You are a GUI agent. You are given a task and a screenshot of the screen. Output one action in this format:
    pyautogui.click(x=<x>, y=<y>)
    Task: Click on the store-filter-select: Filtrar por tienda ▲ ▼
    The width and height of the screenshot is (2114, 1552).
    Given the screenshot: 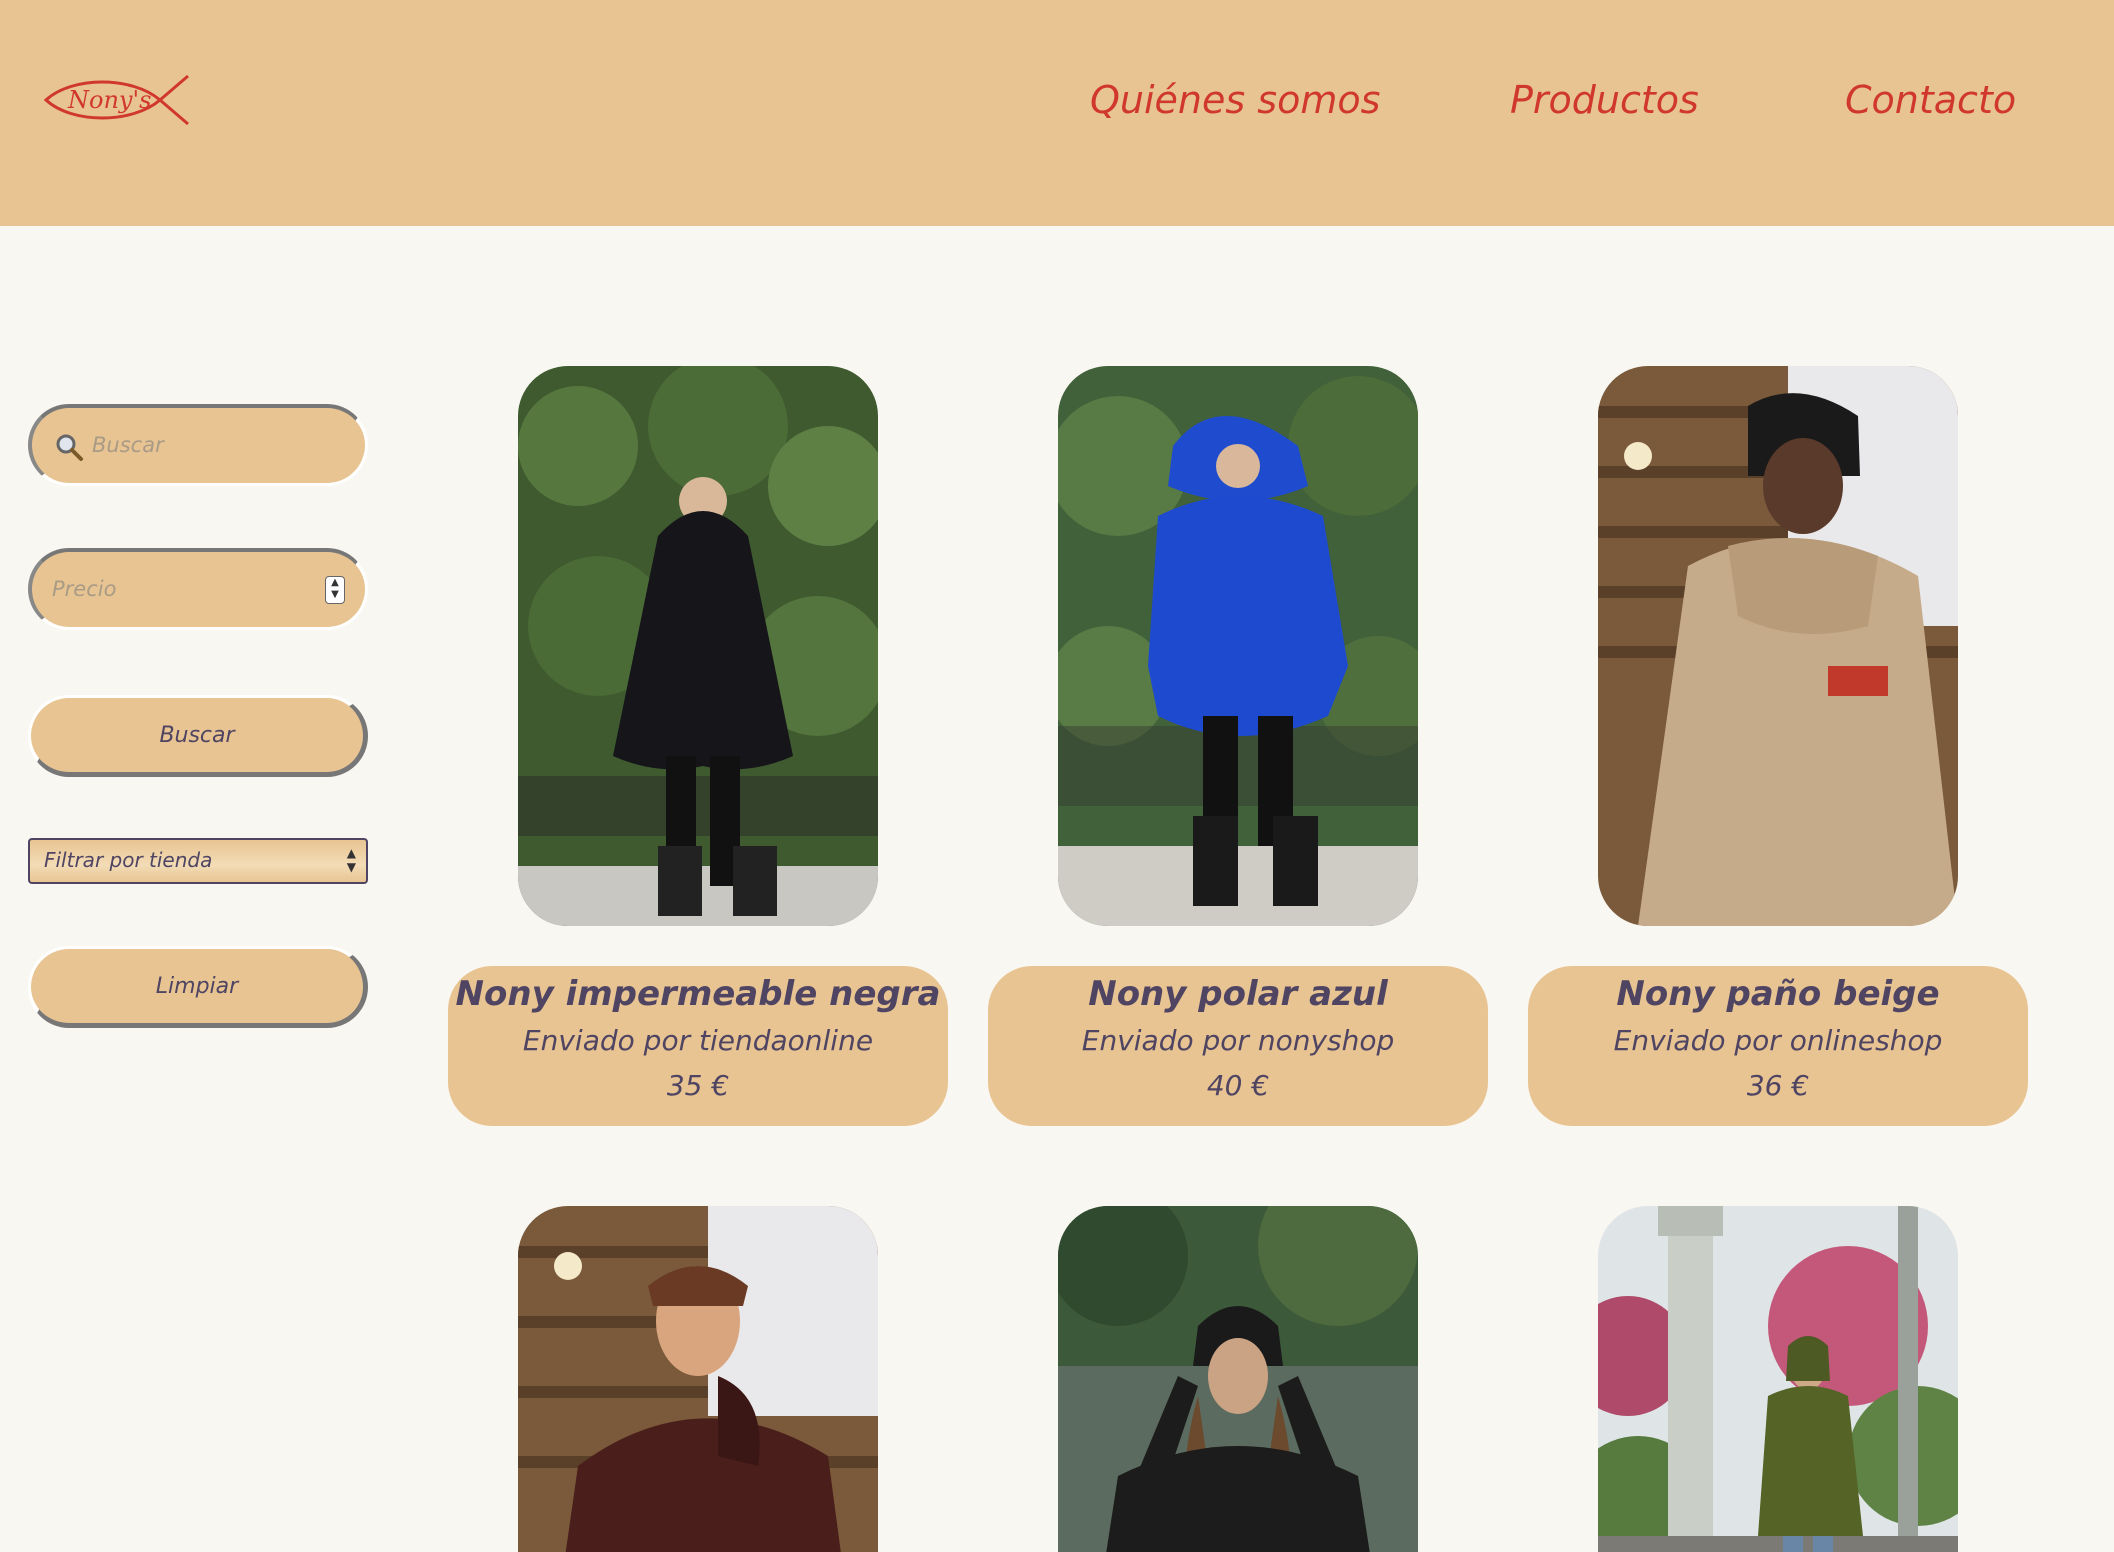 What is the action you would take?
    pyautogui.click(x=198, y=861)
    